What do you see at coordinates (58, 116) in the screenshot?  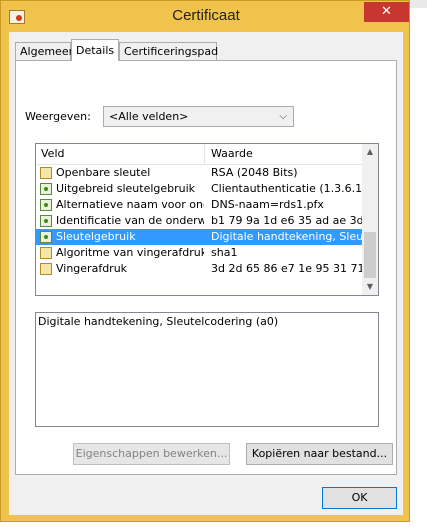 I see `show-label: Weergeven:` at bounding box center [58, 116].